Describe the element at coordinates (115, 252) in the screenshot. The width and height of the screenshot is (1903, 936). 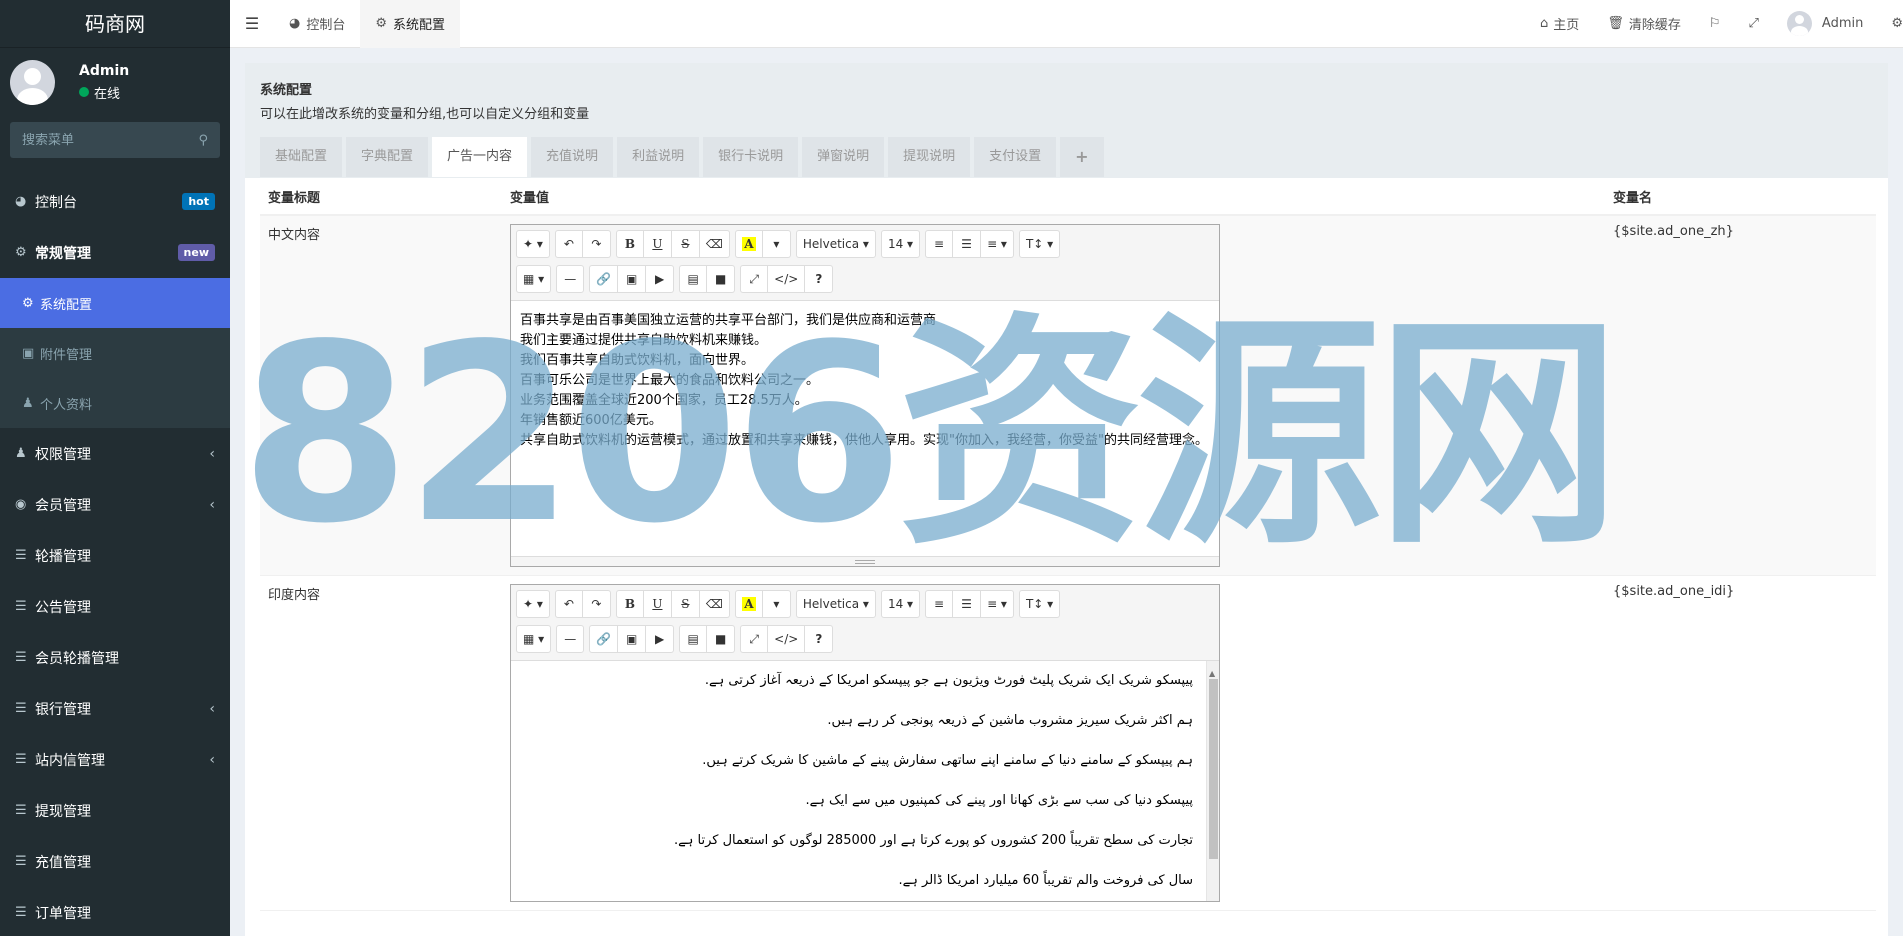
I see `sidebar-item-general: ⚙ 常规管理 new` at that location.